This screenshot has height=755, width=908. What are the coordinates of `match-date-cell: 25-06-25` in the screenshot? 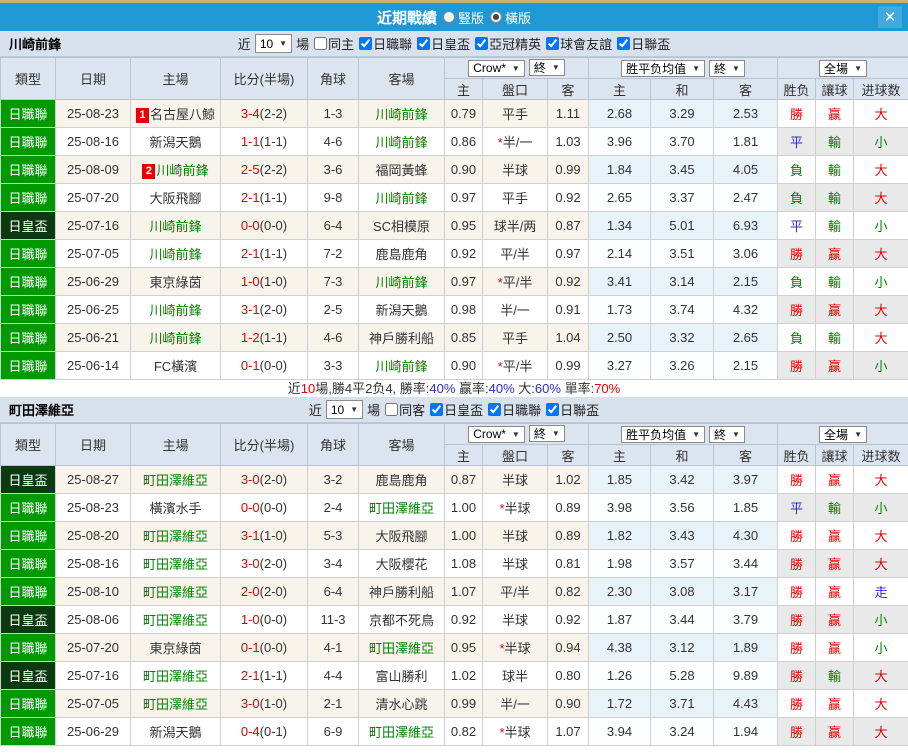 It's located at (93, 309).